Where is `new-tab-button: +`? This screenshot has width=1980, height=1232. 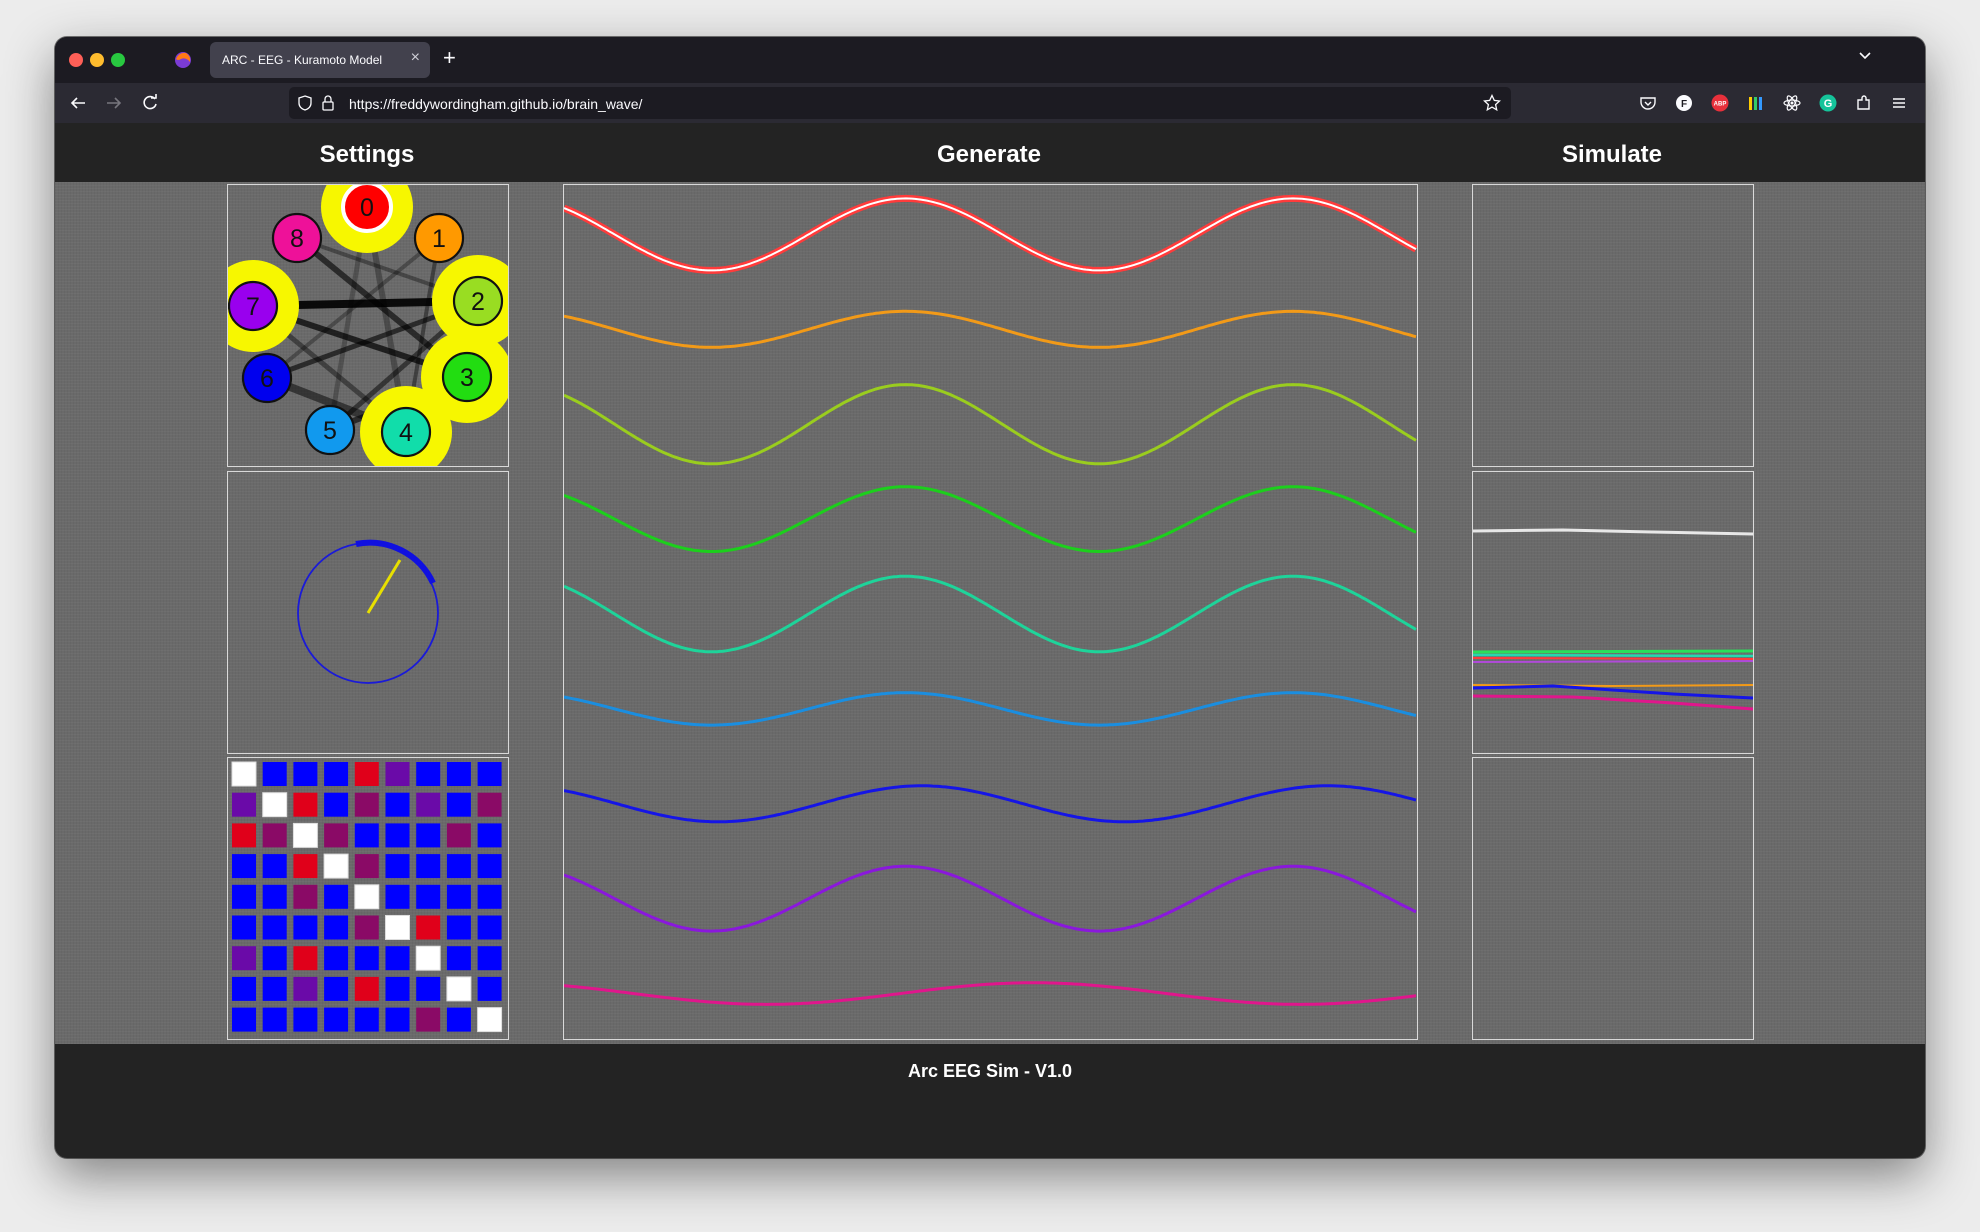
new-tab-button: + is located at coordinates (449, 58).